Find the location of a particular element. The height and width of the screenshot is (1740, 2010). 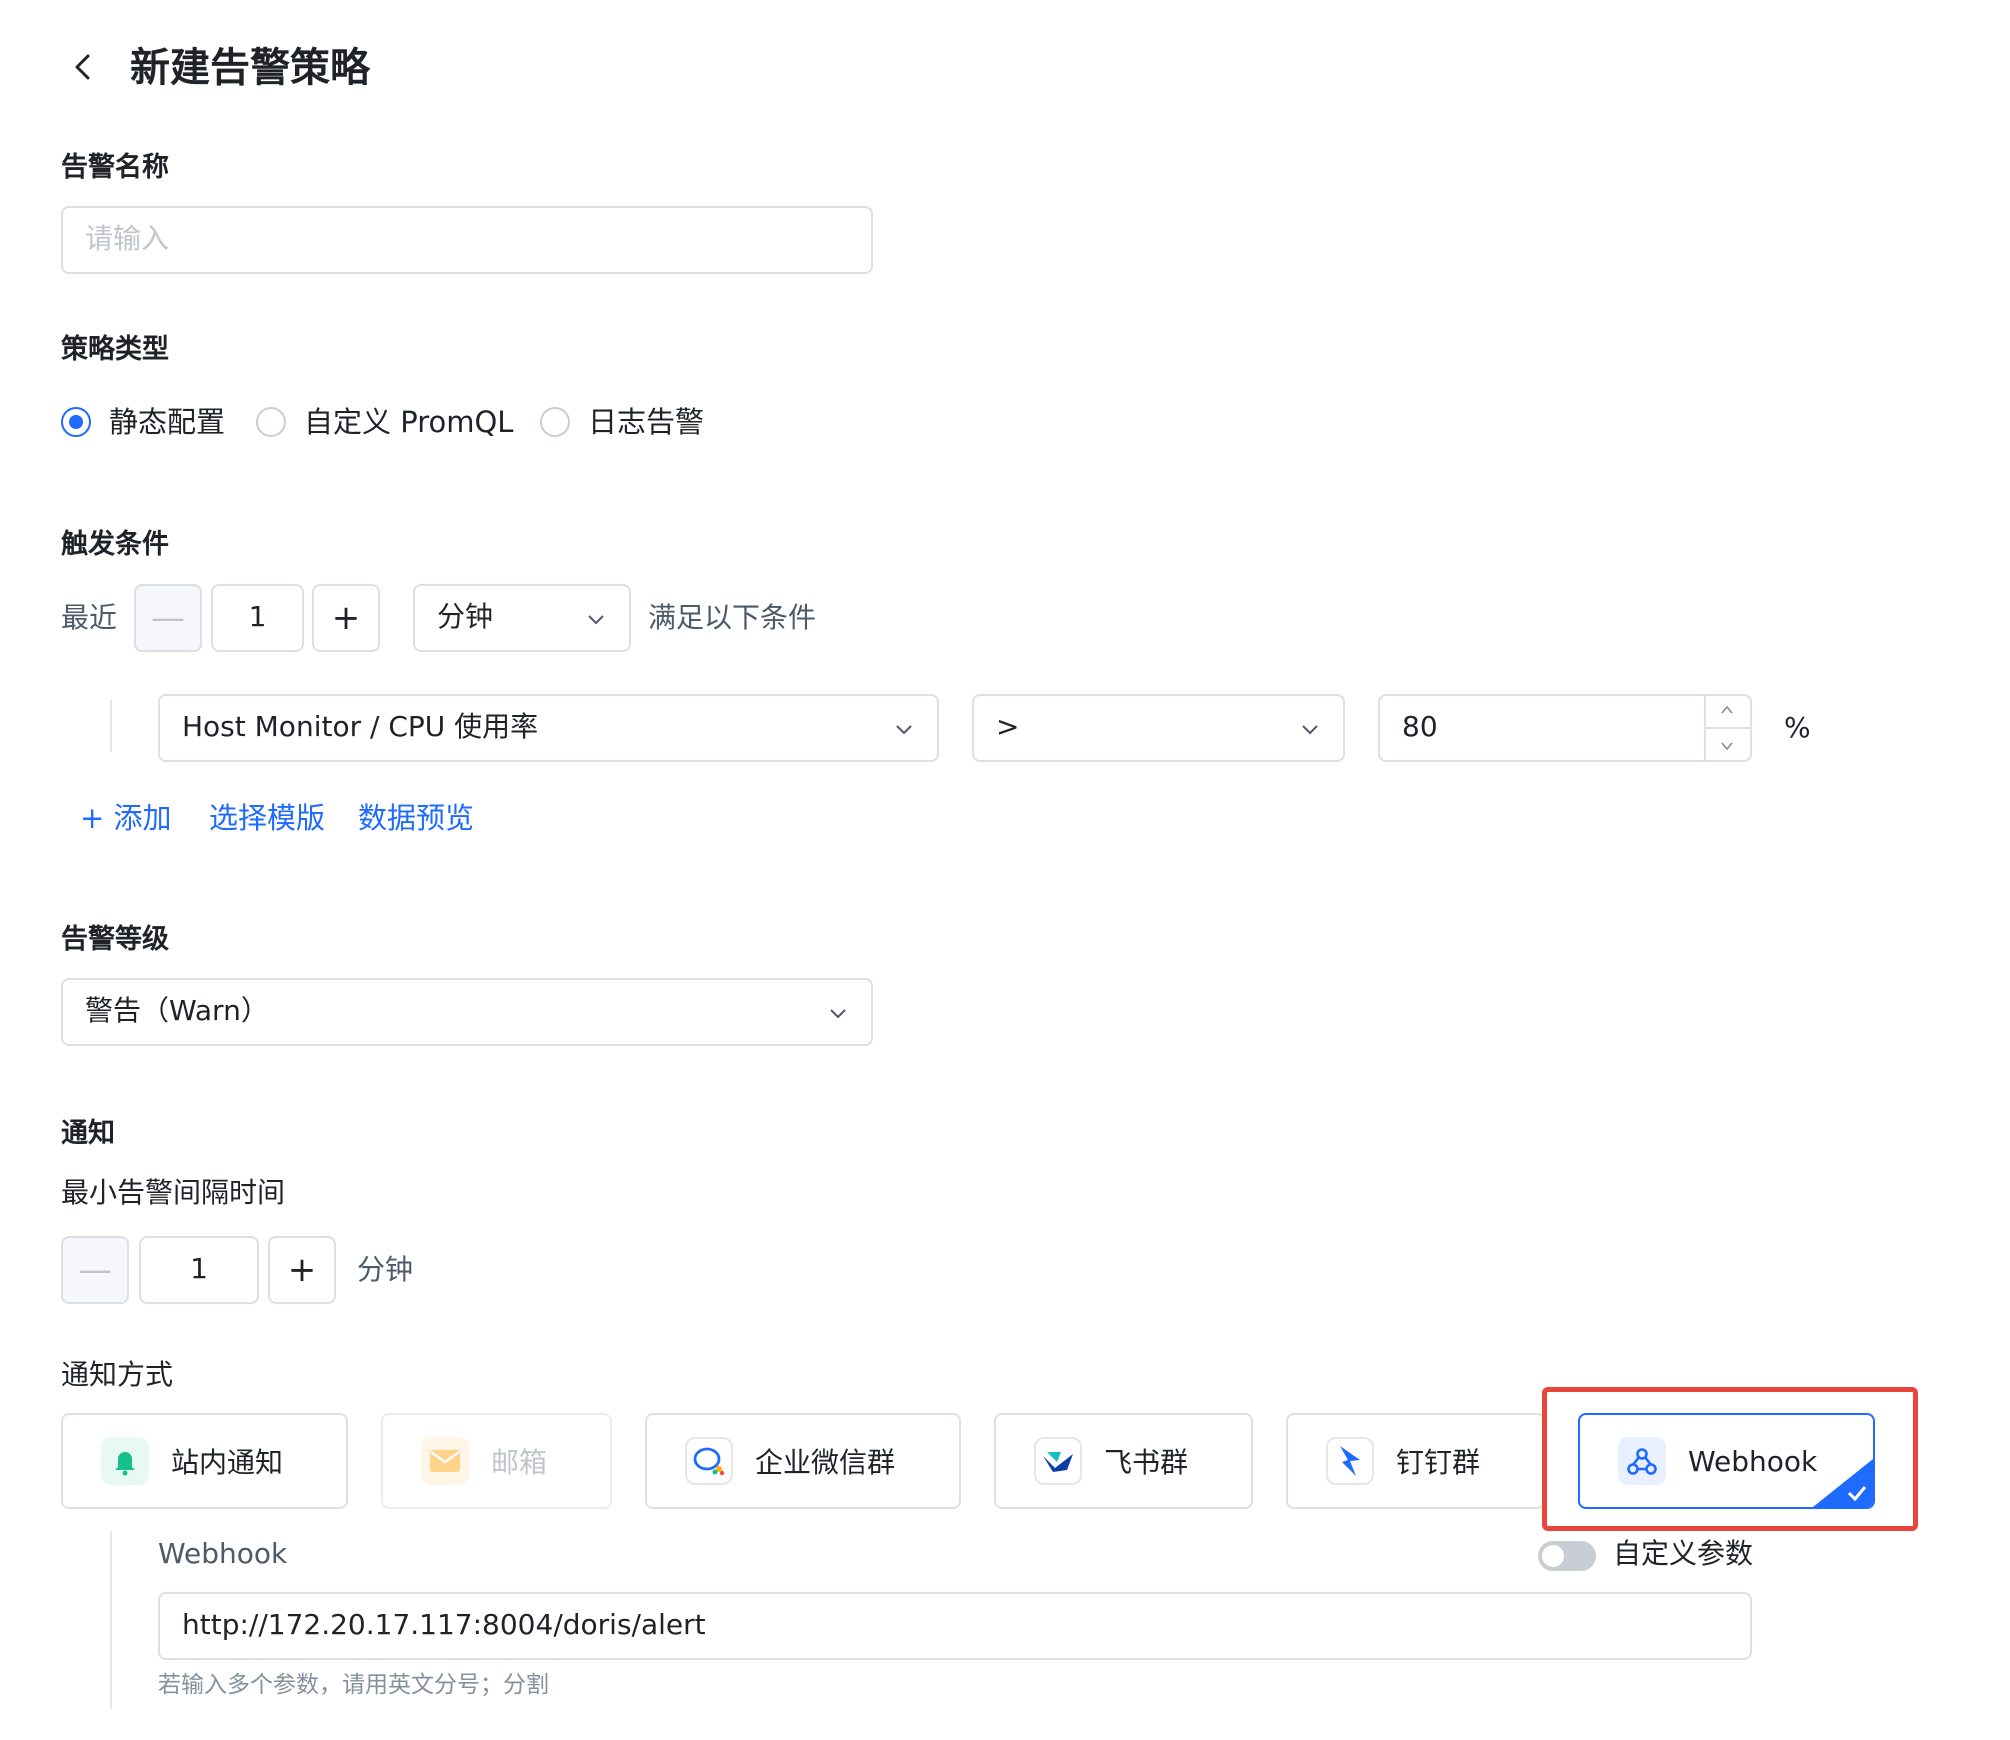

notify-method-label: 通知方式 is located at coordinates (117, 1374).